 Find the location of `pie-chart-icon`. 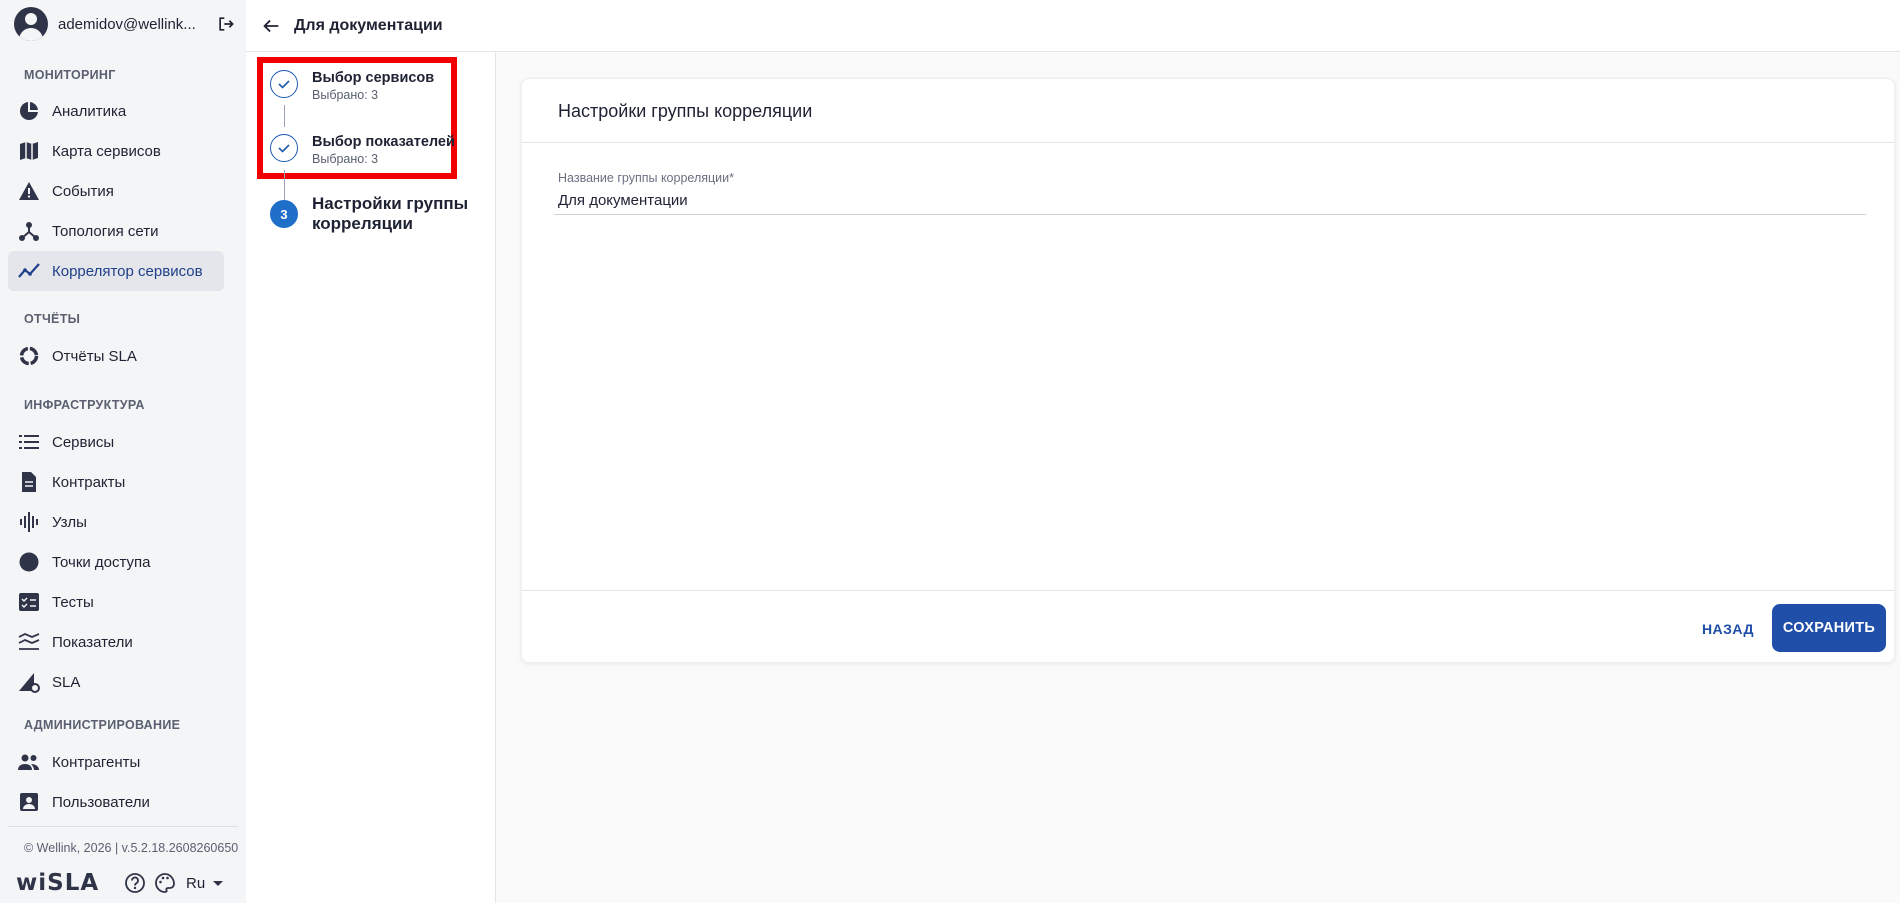

pie-chart-icon is located at coordinates (29, 111).